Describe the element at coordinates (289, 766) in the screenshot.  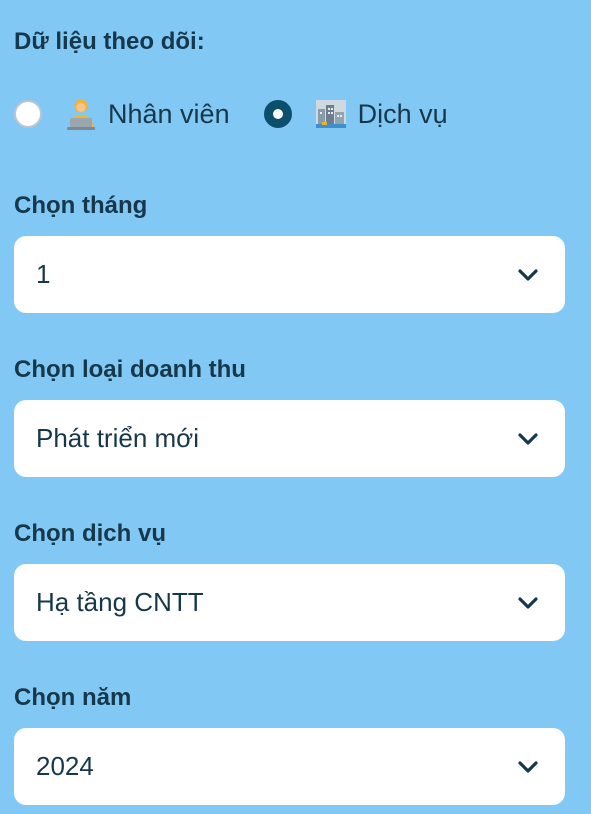
I see `year-select: 2024` at that location.